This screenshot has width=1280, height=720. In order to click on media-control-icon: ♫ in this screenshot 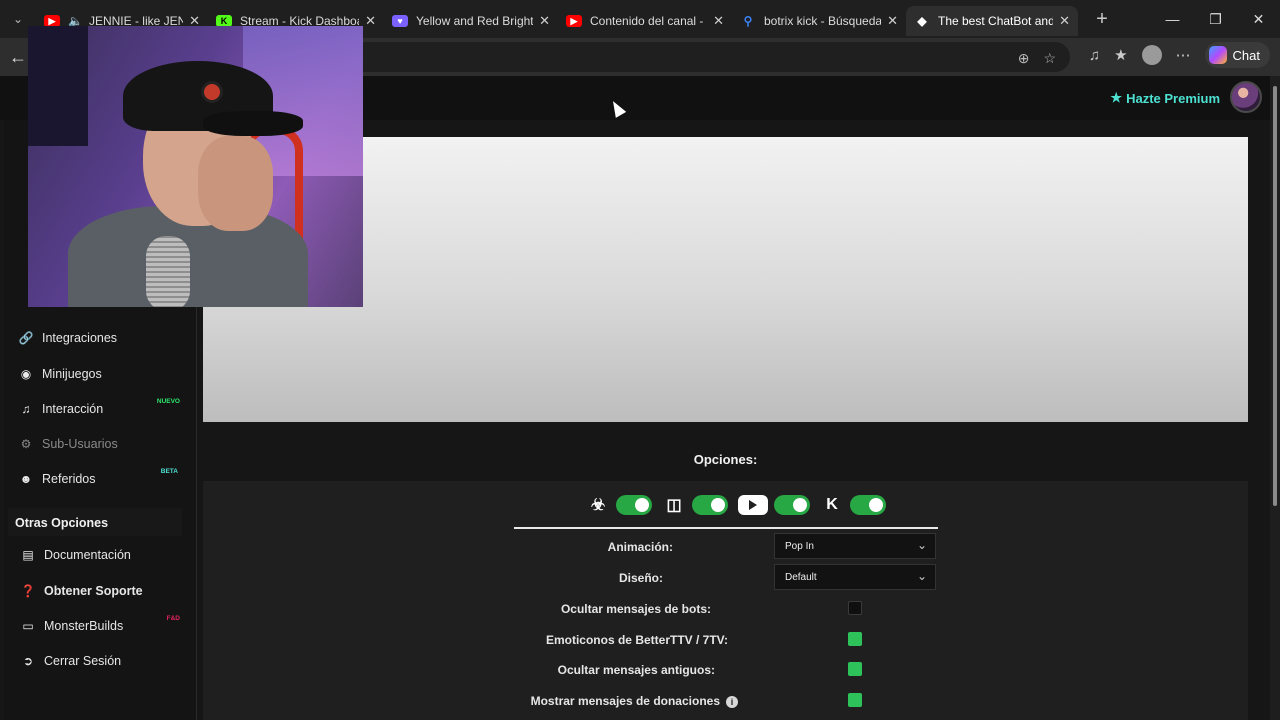, I will do `click(1094, 55)`.